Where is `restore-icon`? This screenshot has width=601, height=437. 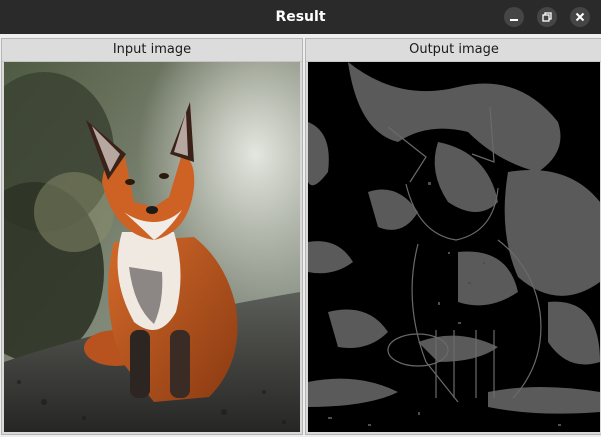 restore-icon is located at coordinates (547, 17).